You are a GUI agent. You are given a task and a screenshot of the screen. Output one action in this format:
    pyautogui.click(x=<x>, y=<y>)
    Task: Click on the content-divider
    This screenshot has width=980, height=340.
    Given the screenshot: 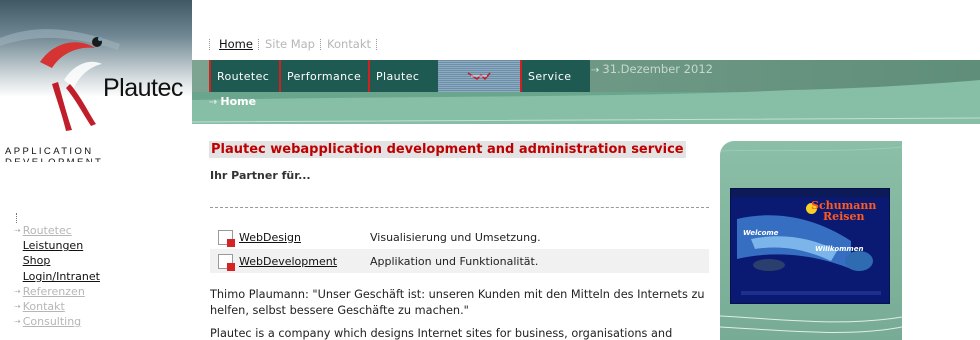 What is the action you would take?
    pyautogui.click(x=459, y=207)
    